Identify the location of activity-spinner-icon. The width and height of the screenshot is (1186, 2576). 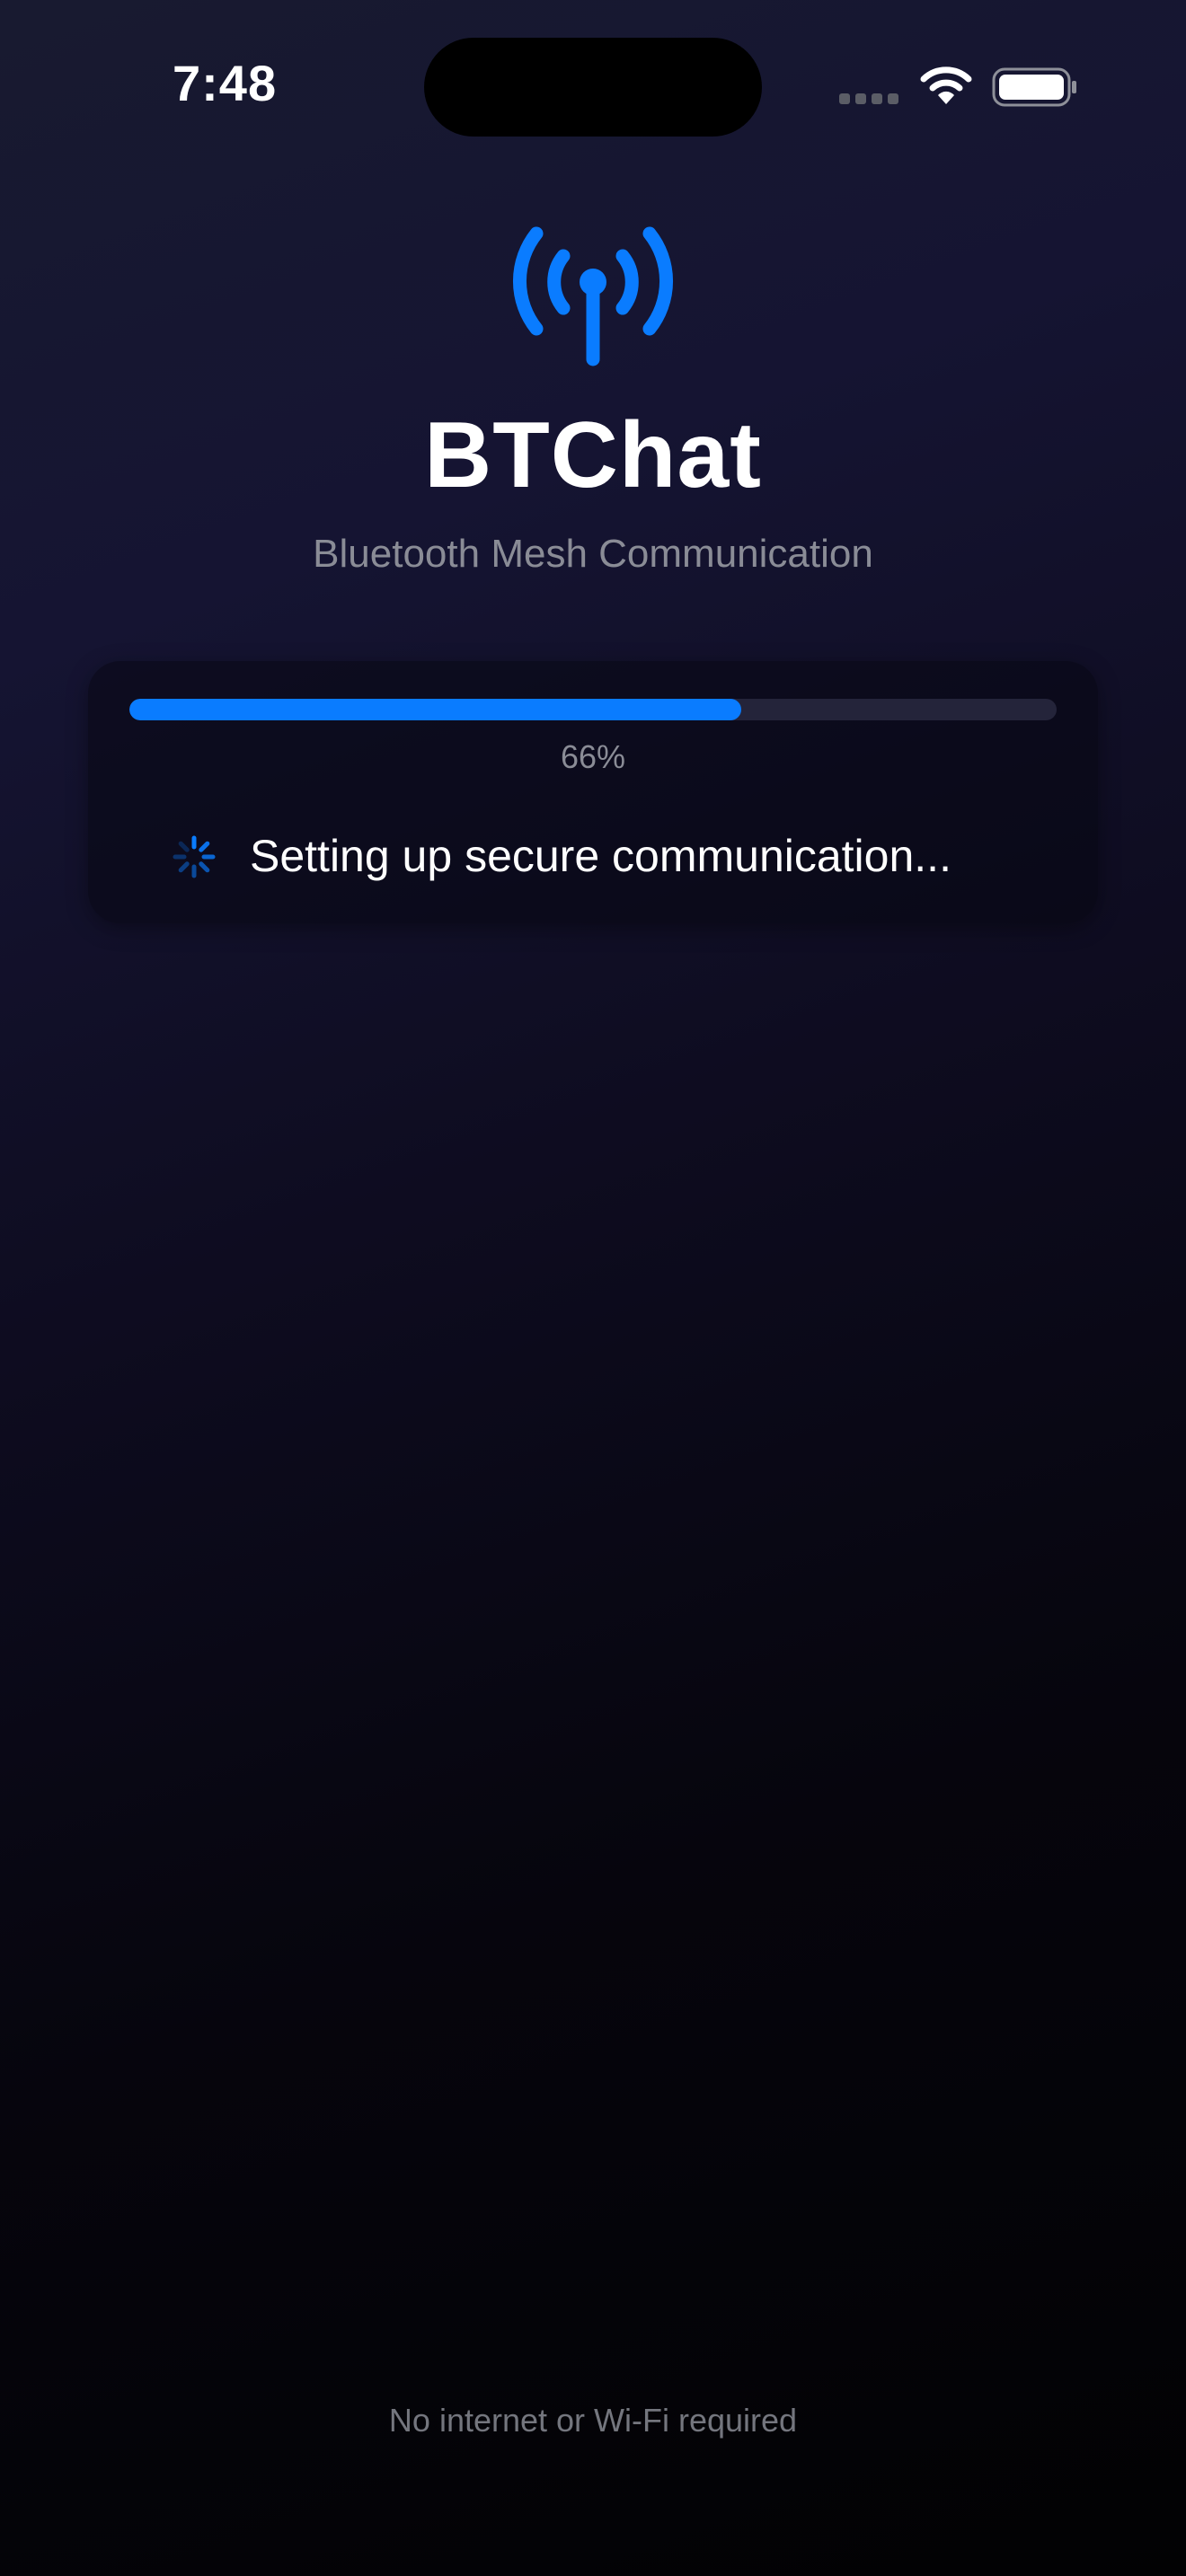
(194, 856).